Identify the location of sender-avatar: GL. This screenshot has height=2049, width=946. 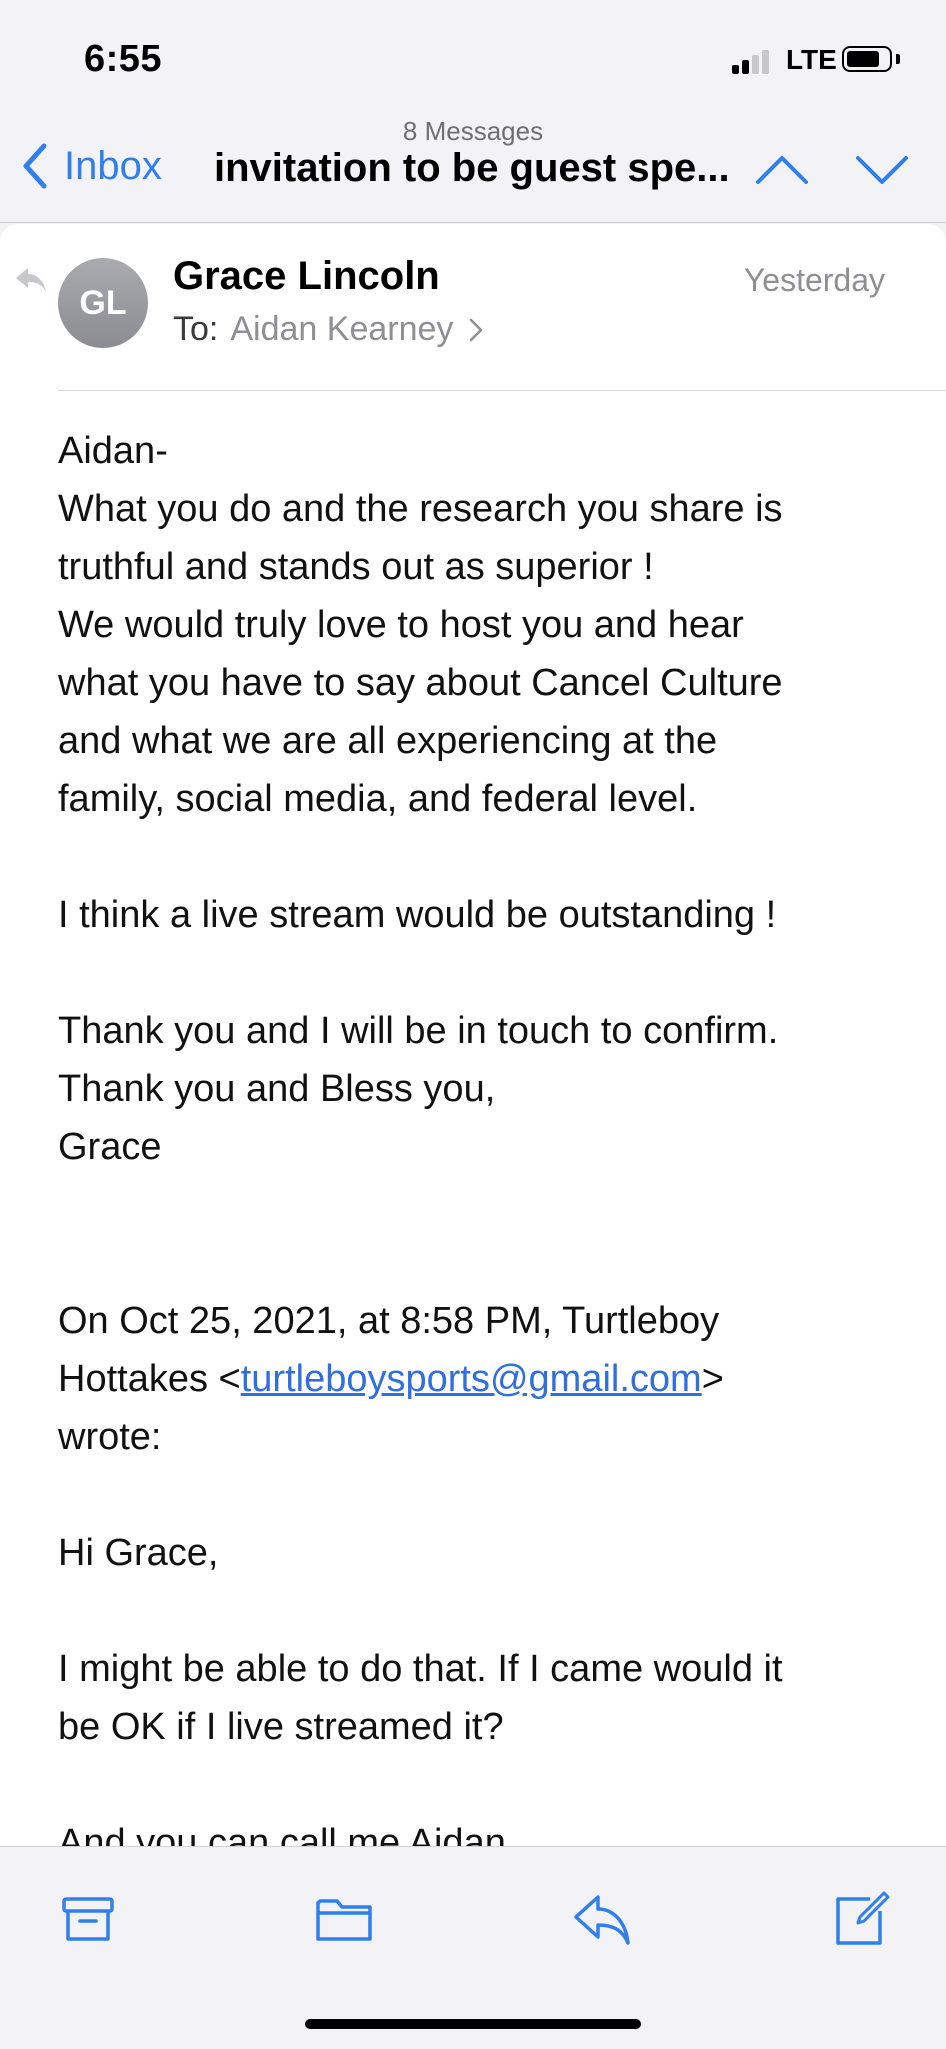
(103, 303).